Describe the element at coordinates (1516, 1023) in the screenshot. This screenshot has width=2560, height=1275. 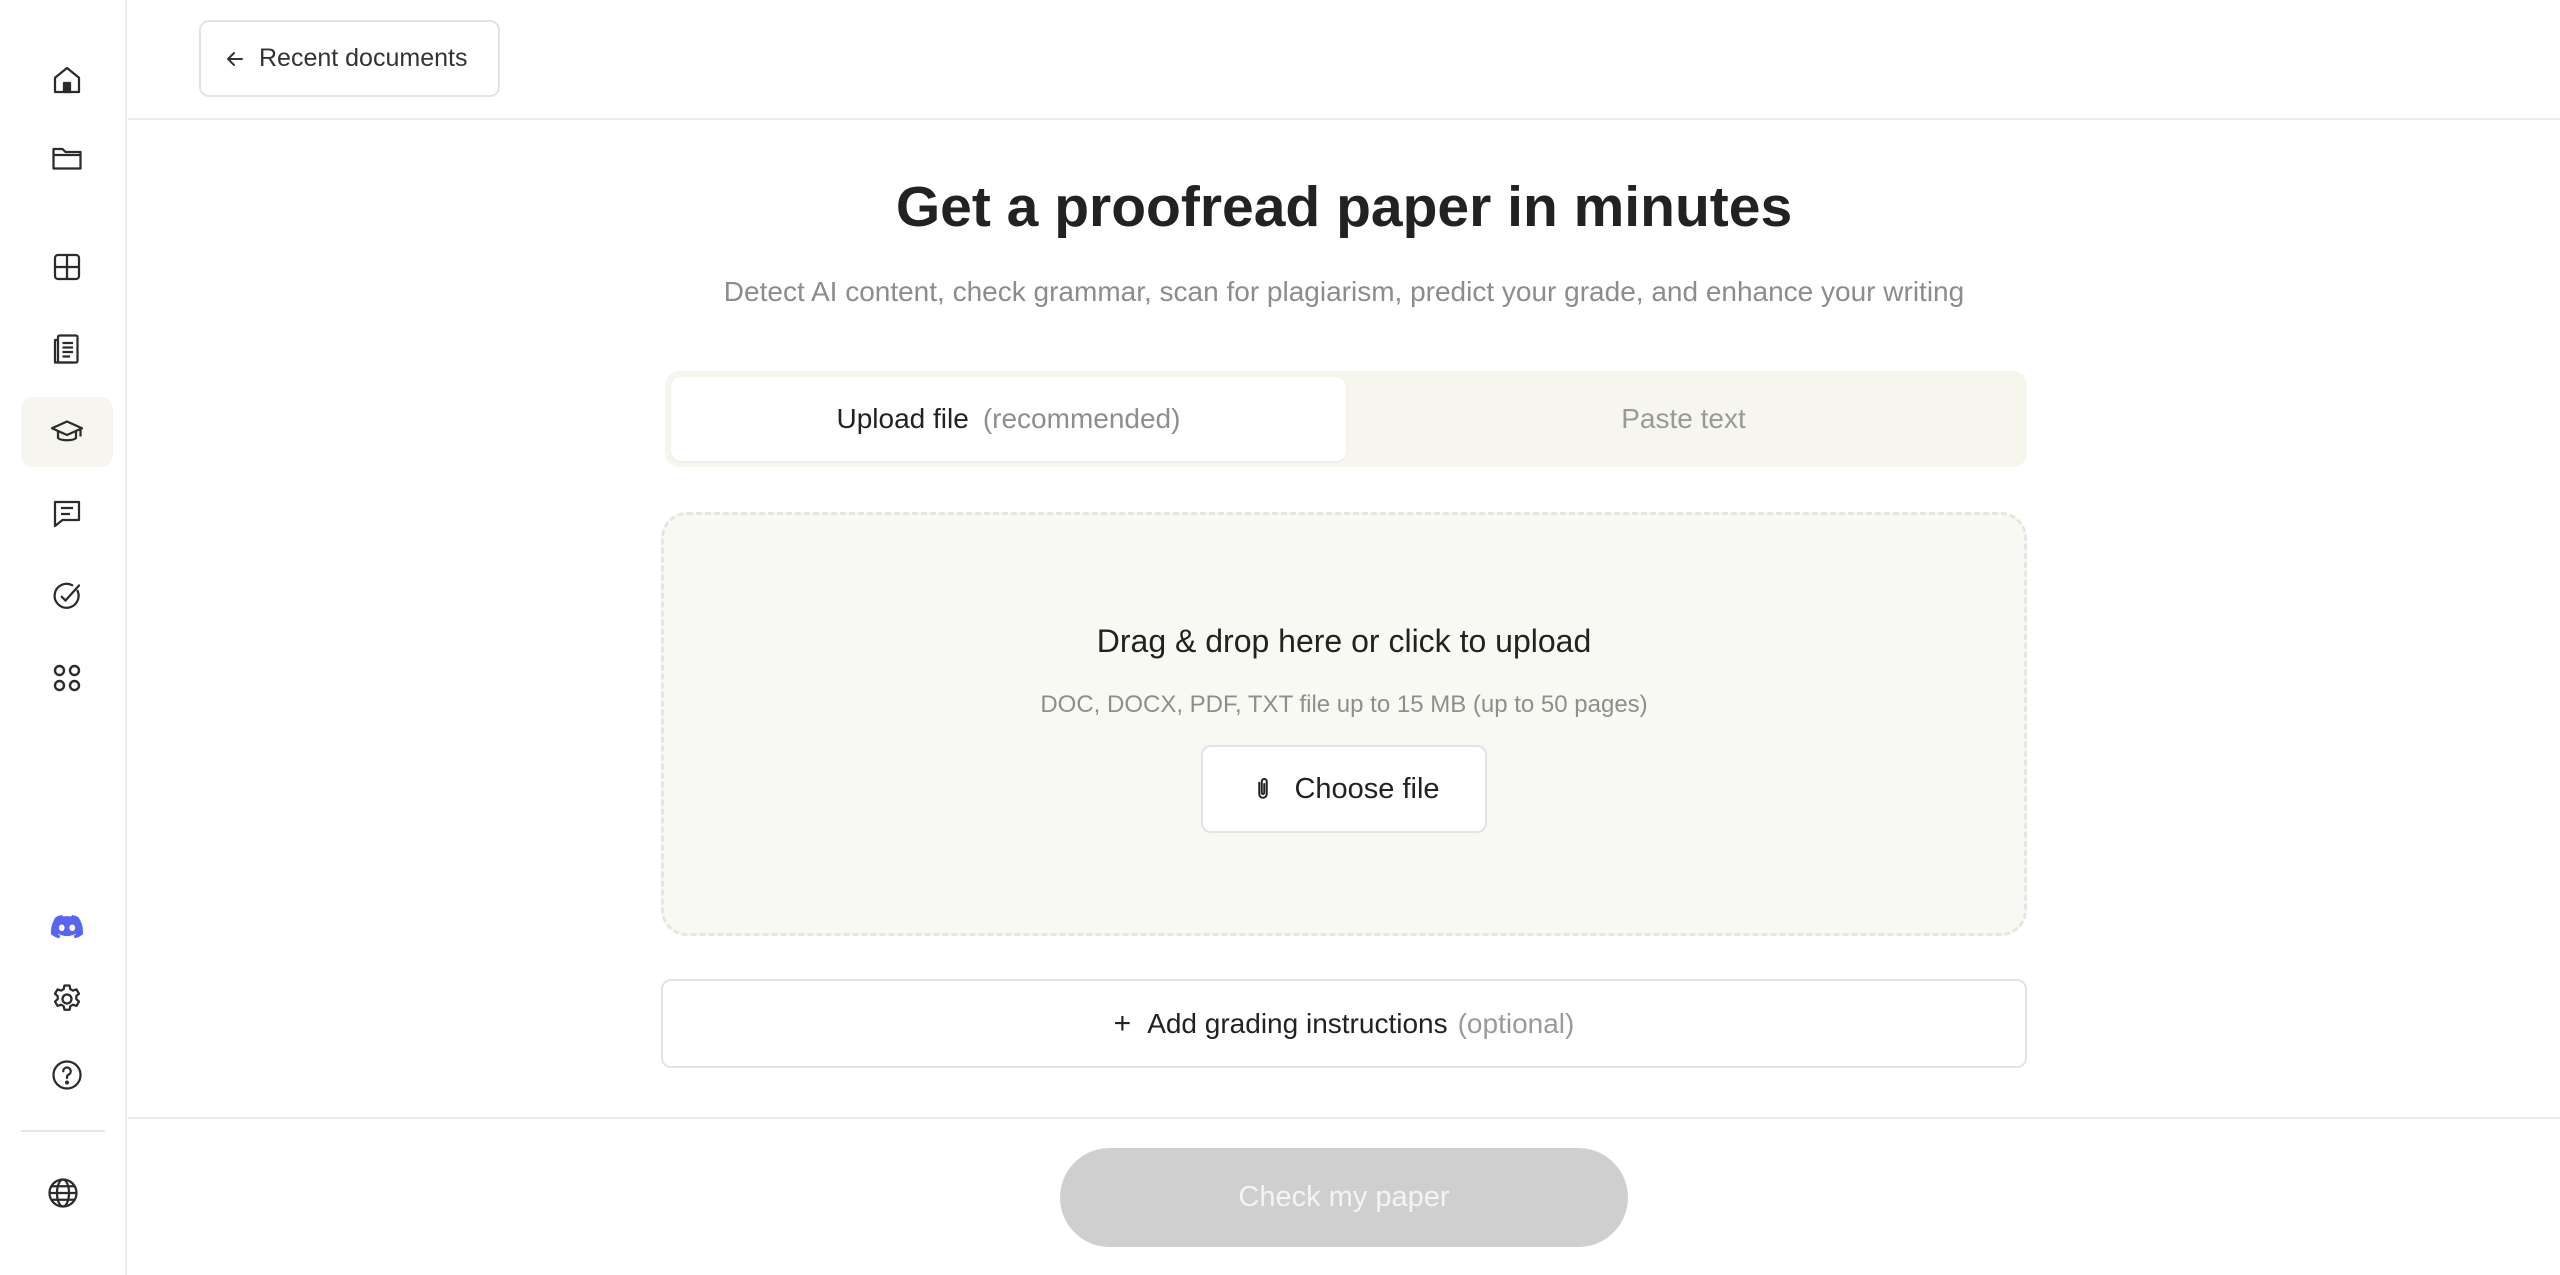
I see `grading-note: (optional)` at that location.